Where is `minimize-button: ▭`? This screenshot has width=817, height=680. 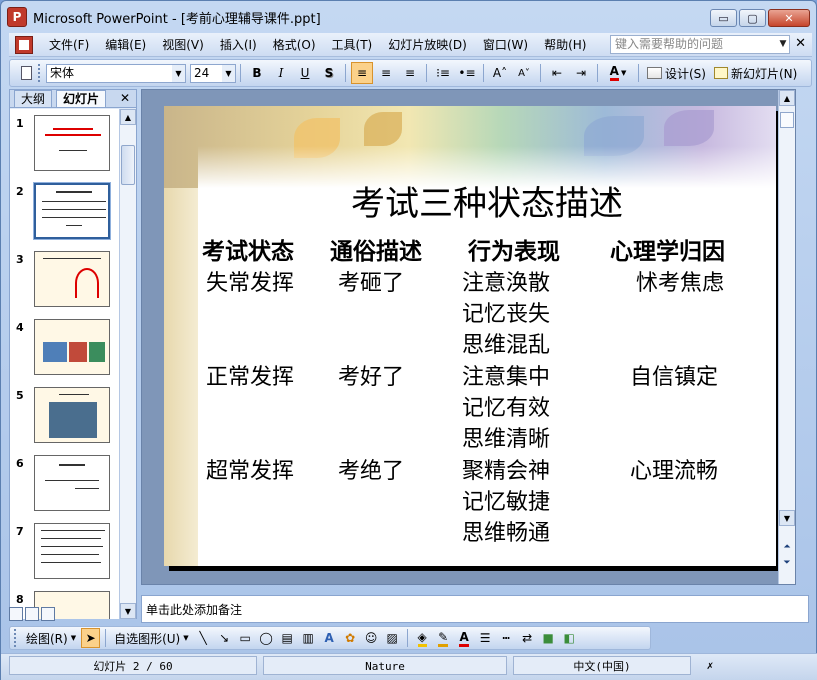 minimize-button: ▭ is located at coordinates (723, 18).